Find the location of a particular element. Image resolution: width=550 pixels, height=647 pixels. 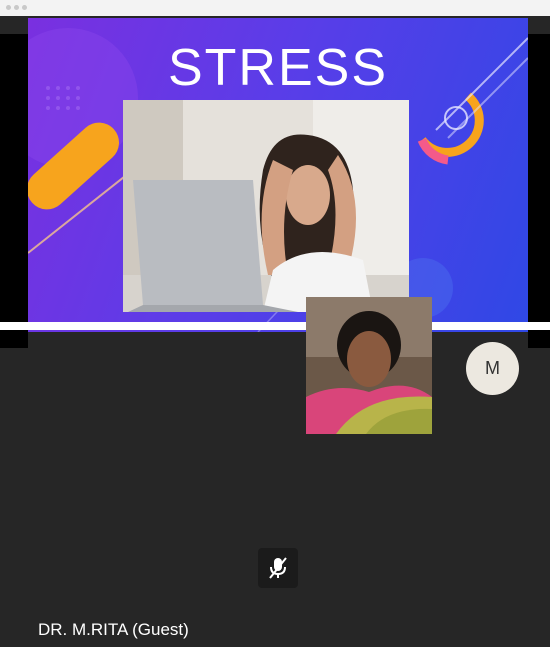

slide-left-letterbox is located at coordinates (14, 191).